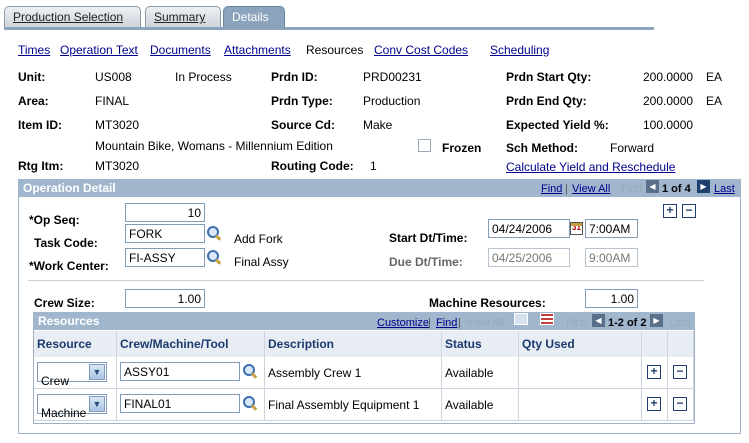 This screenshot has height=443, width=749. What do you see at coordinates (261, 262) in the screenshot?
I see `work-center-description: Final Assy` at bounding box center [261, 262].